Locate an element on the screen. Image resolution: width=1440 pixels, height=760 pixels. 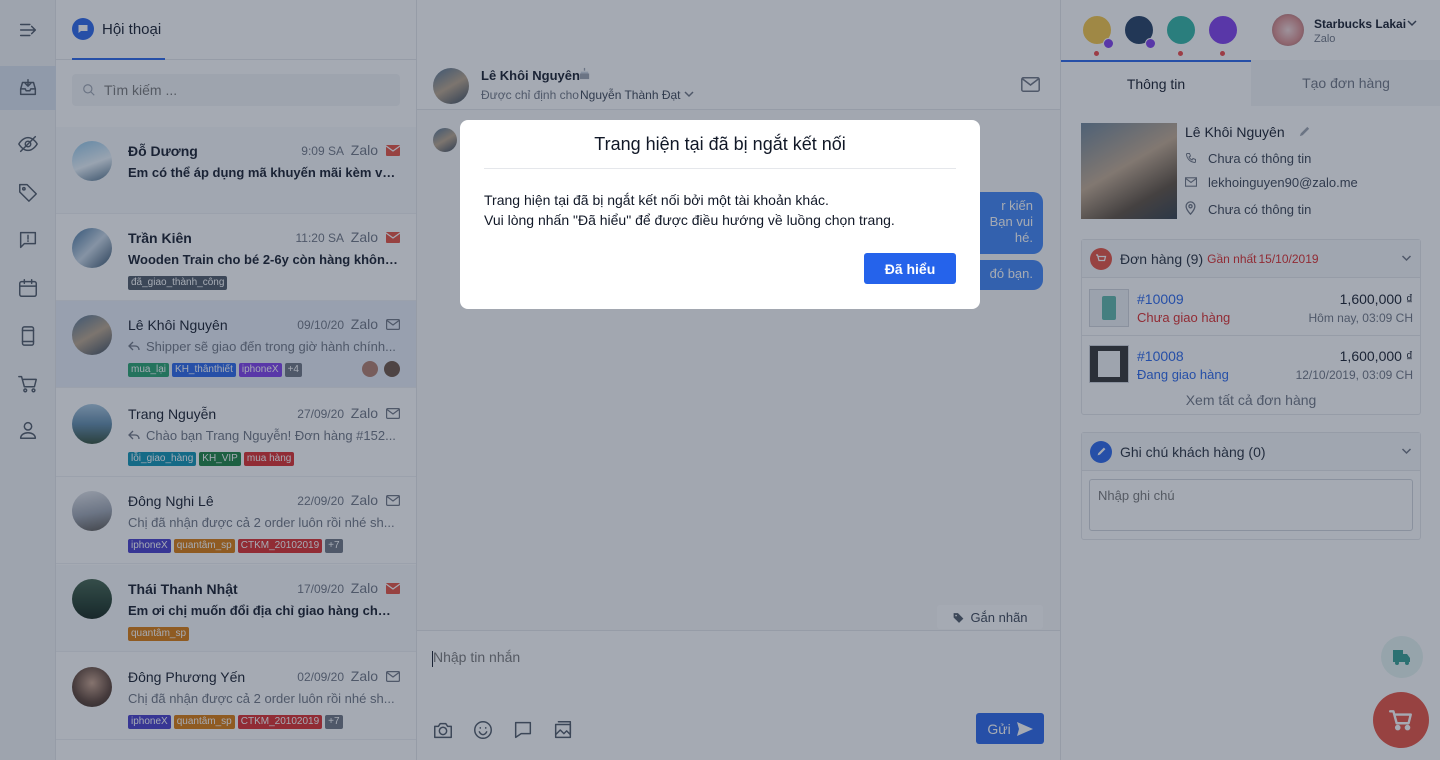
understood-button: Đã hiểu is located at coordinates (910, 268).